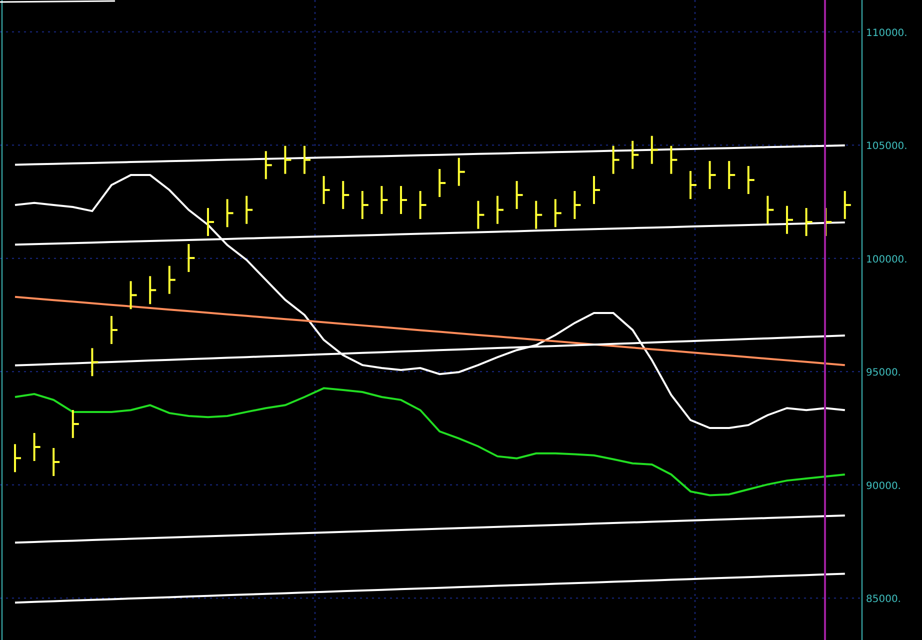 This screenshot has height=640, width=922. I want to click on axis-label: 95000., so click(883, 373).